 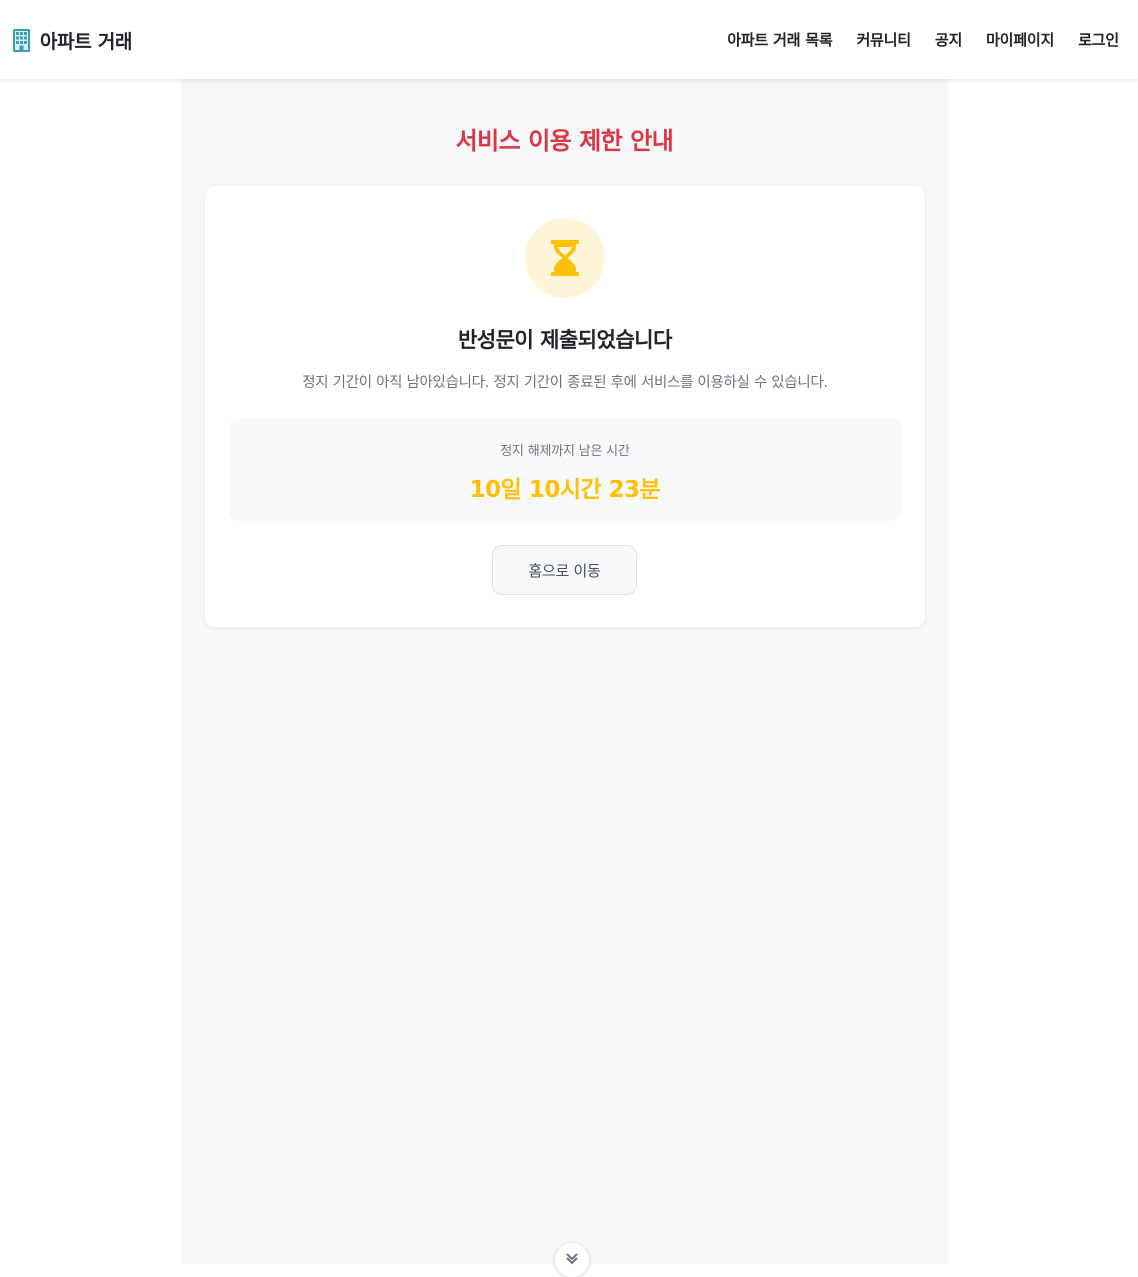 I want to click on chevron-down-icon, so click(x=572, y=1259).